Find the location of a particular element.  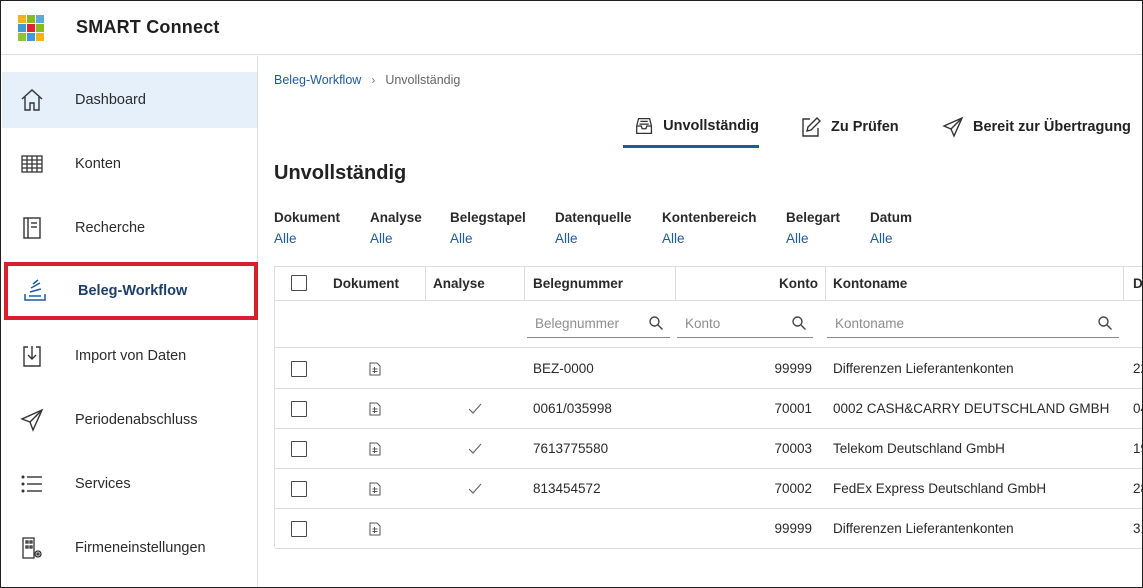

filter-belegstapel: Belegstapel Alle is located at coordinates (488, 228).